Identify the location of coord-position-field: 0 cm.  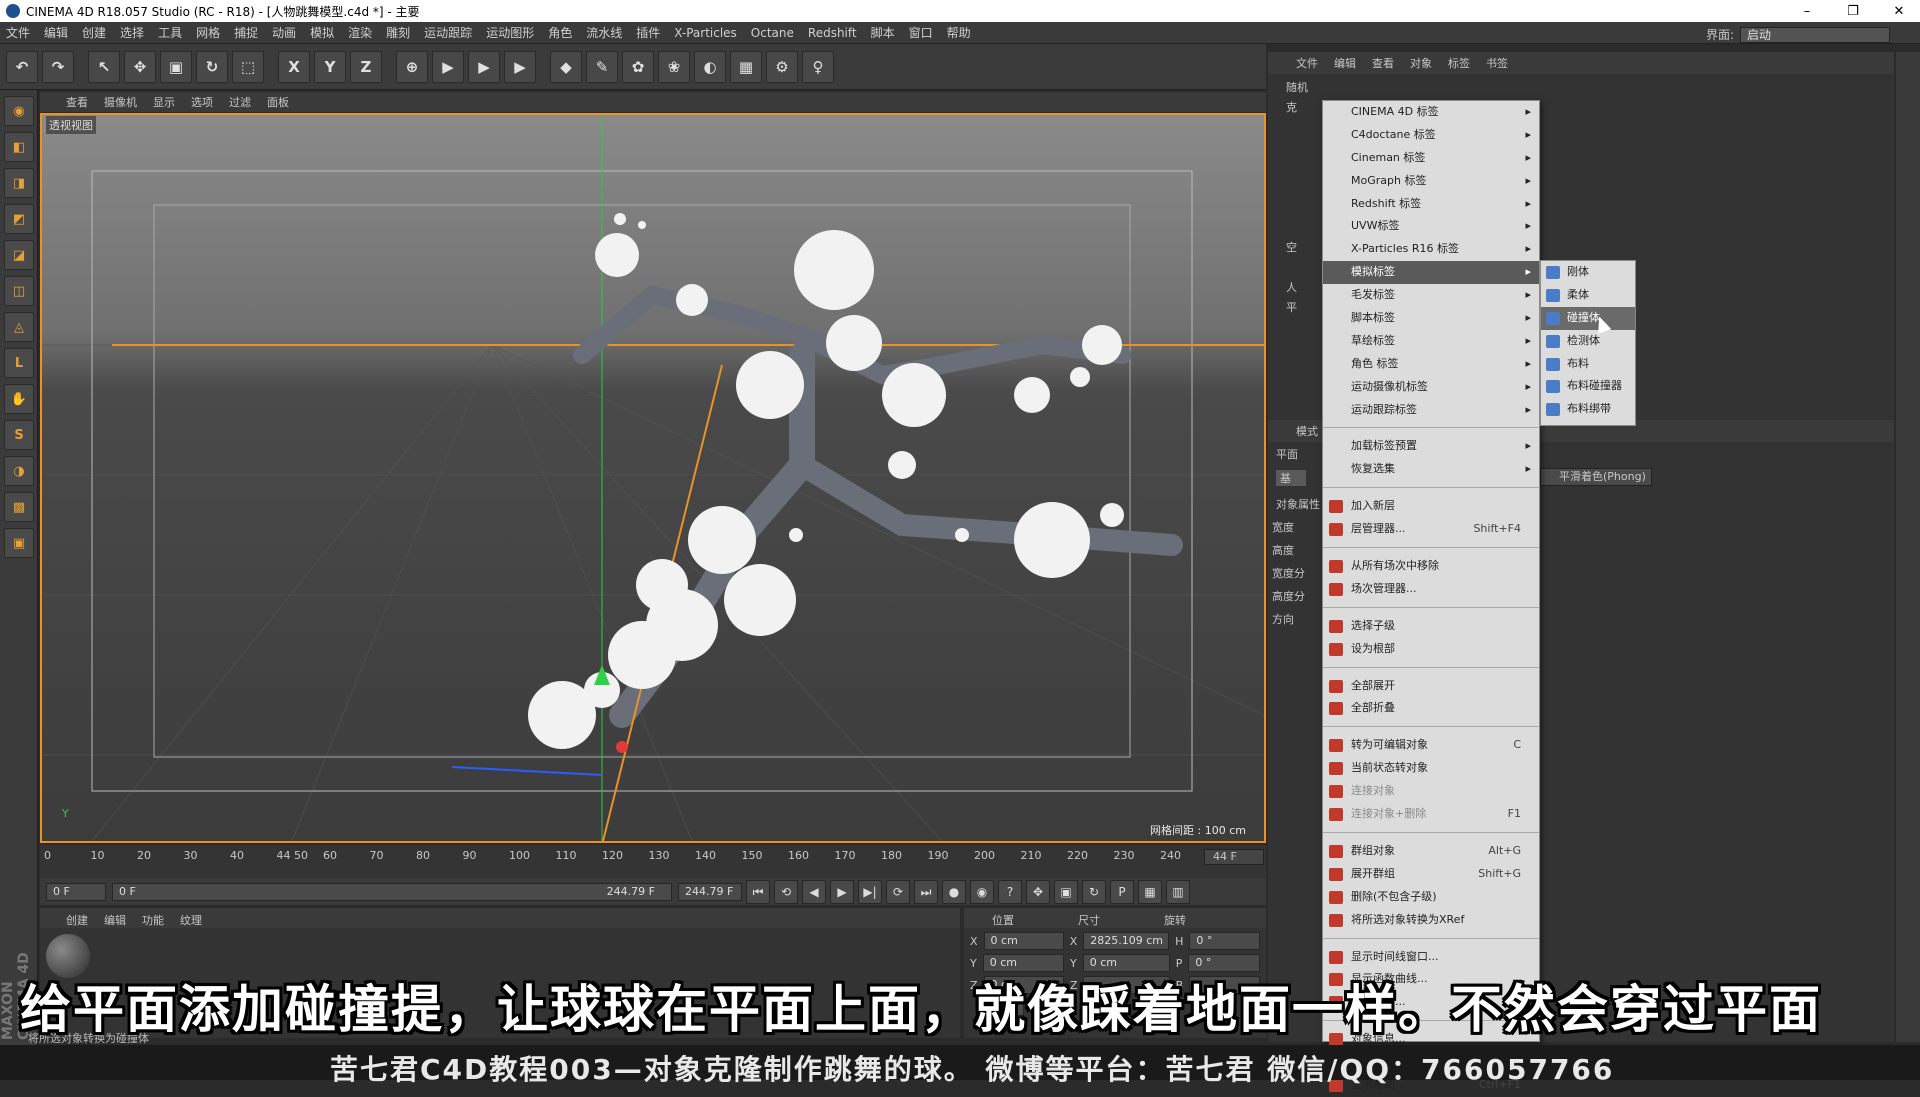
(1023, 941).